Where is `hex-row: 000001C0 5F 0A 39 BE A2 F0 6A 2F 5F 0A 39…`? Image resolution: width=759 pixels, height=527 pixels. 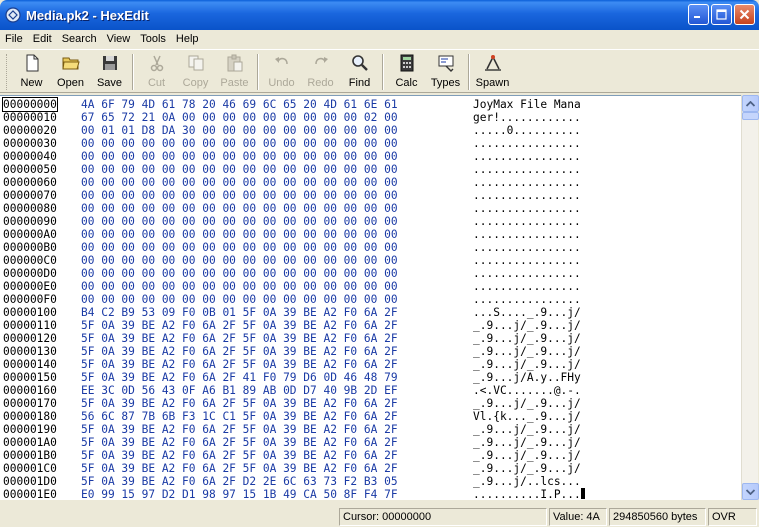
hex-row: 000001C0 5F 0A 39 BE A2 F0 6A 2F 5F 0A 39… is located at coordinates (370, 468).